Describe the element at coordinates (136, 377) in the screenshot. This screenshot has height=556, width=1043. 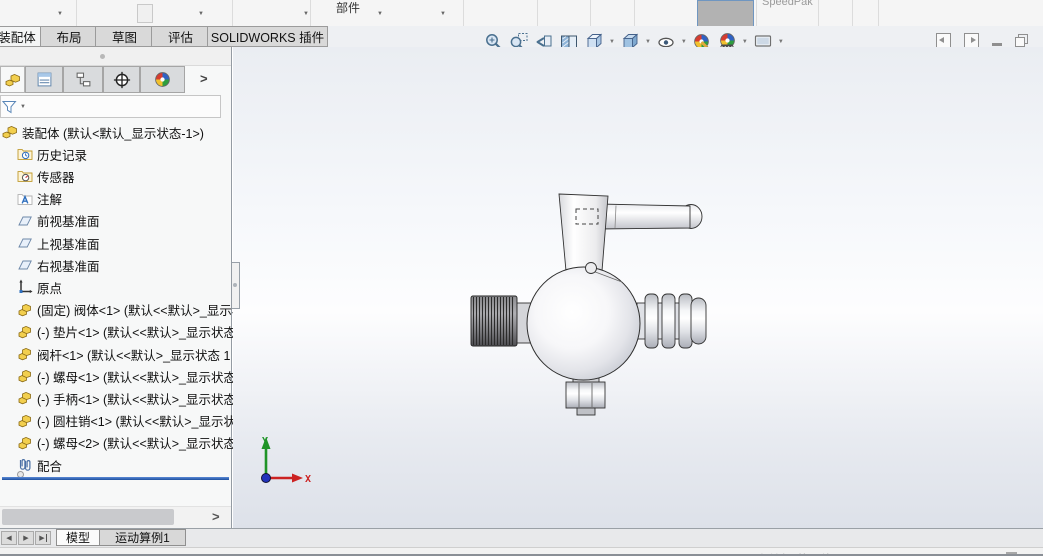
I see `tree-item-label: (-) 螺母<1> (默认<<默认>_显示状态` at that location.